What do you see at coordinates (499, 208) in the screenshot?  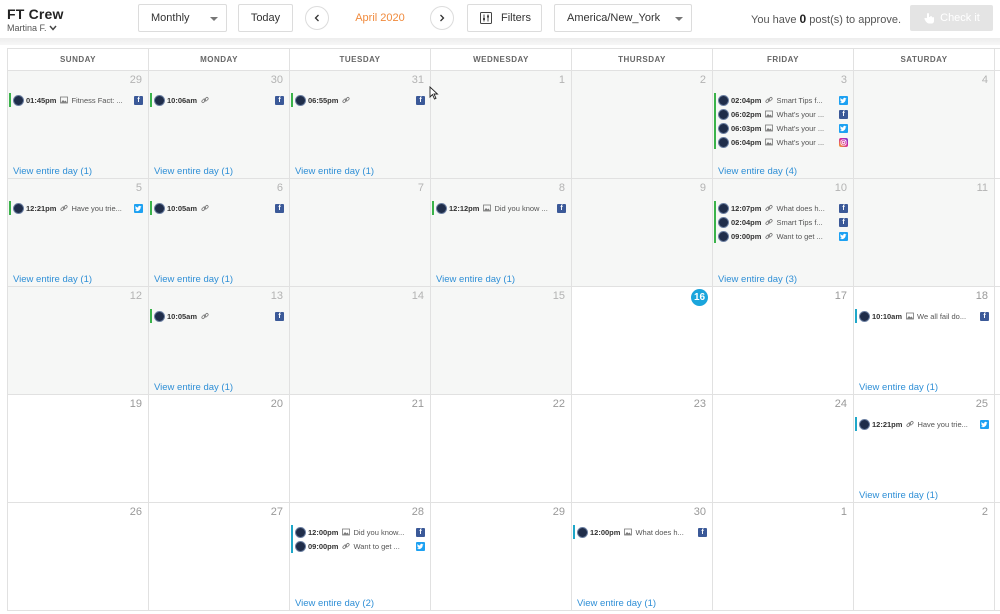 I see `scheduled-post: 12:12pm Did you know ... f` at bounding box center [499, 208].